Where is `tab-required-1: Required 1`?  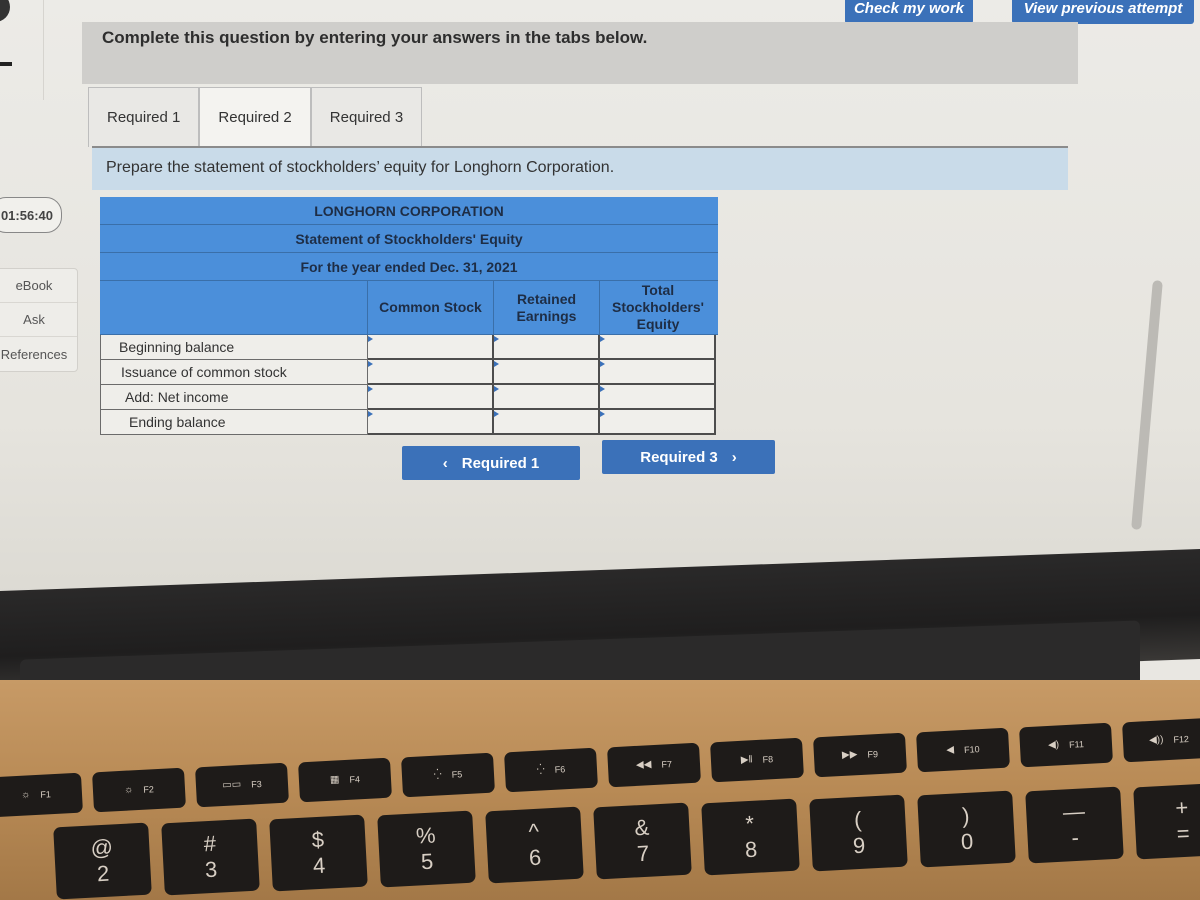 tab-required-1: Required 1 is located at coordinates (144, 117).